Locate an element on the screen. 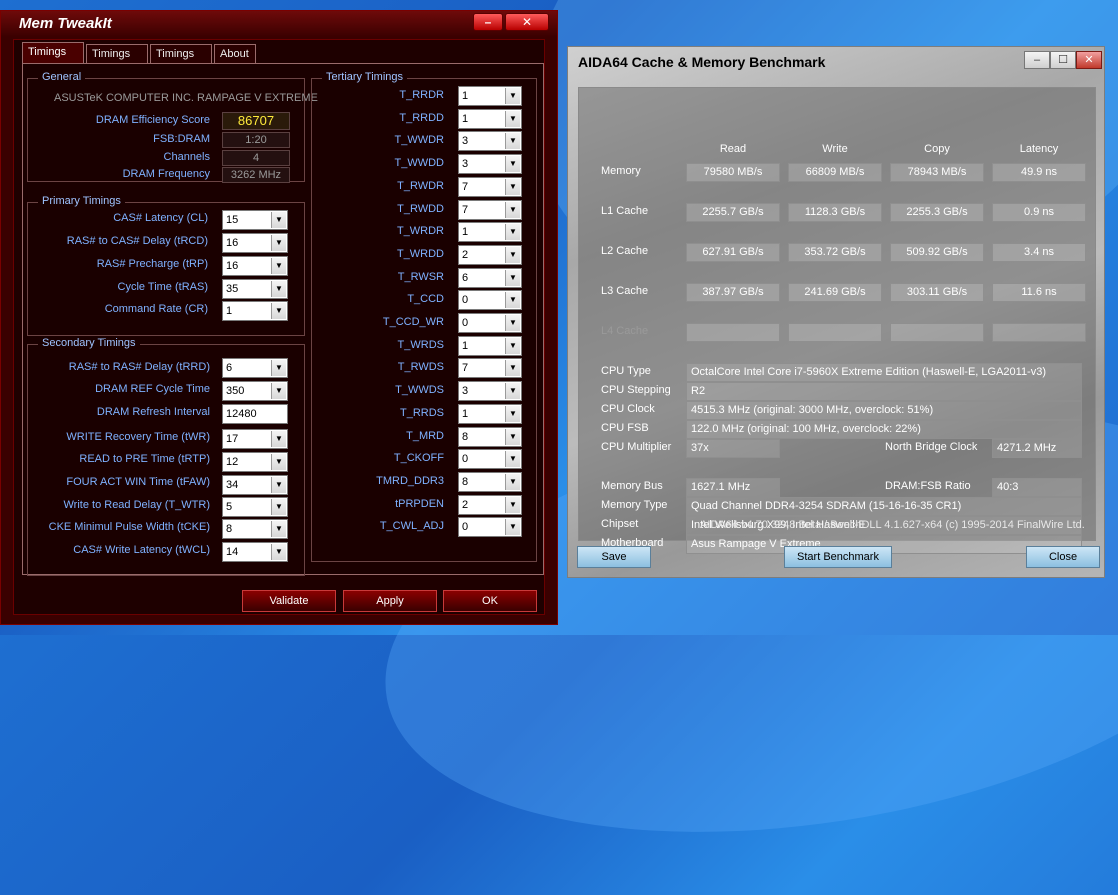 This screenshot has height=895, width=1118. bench-cell is located at coordinates (733, 332).